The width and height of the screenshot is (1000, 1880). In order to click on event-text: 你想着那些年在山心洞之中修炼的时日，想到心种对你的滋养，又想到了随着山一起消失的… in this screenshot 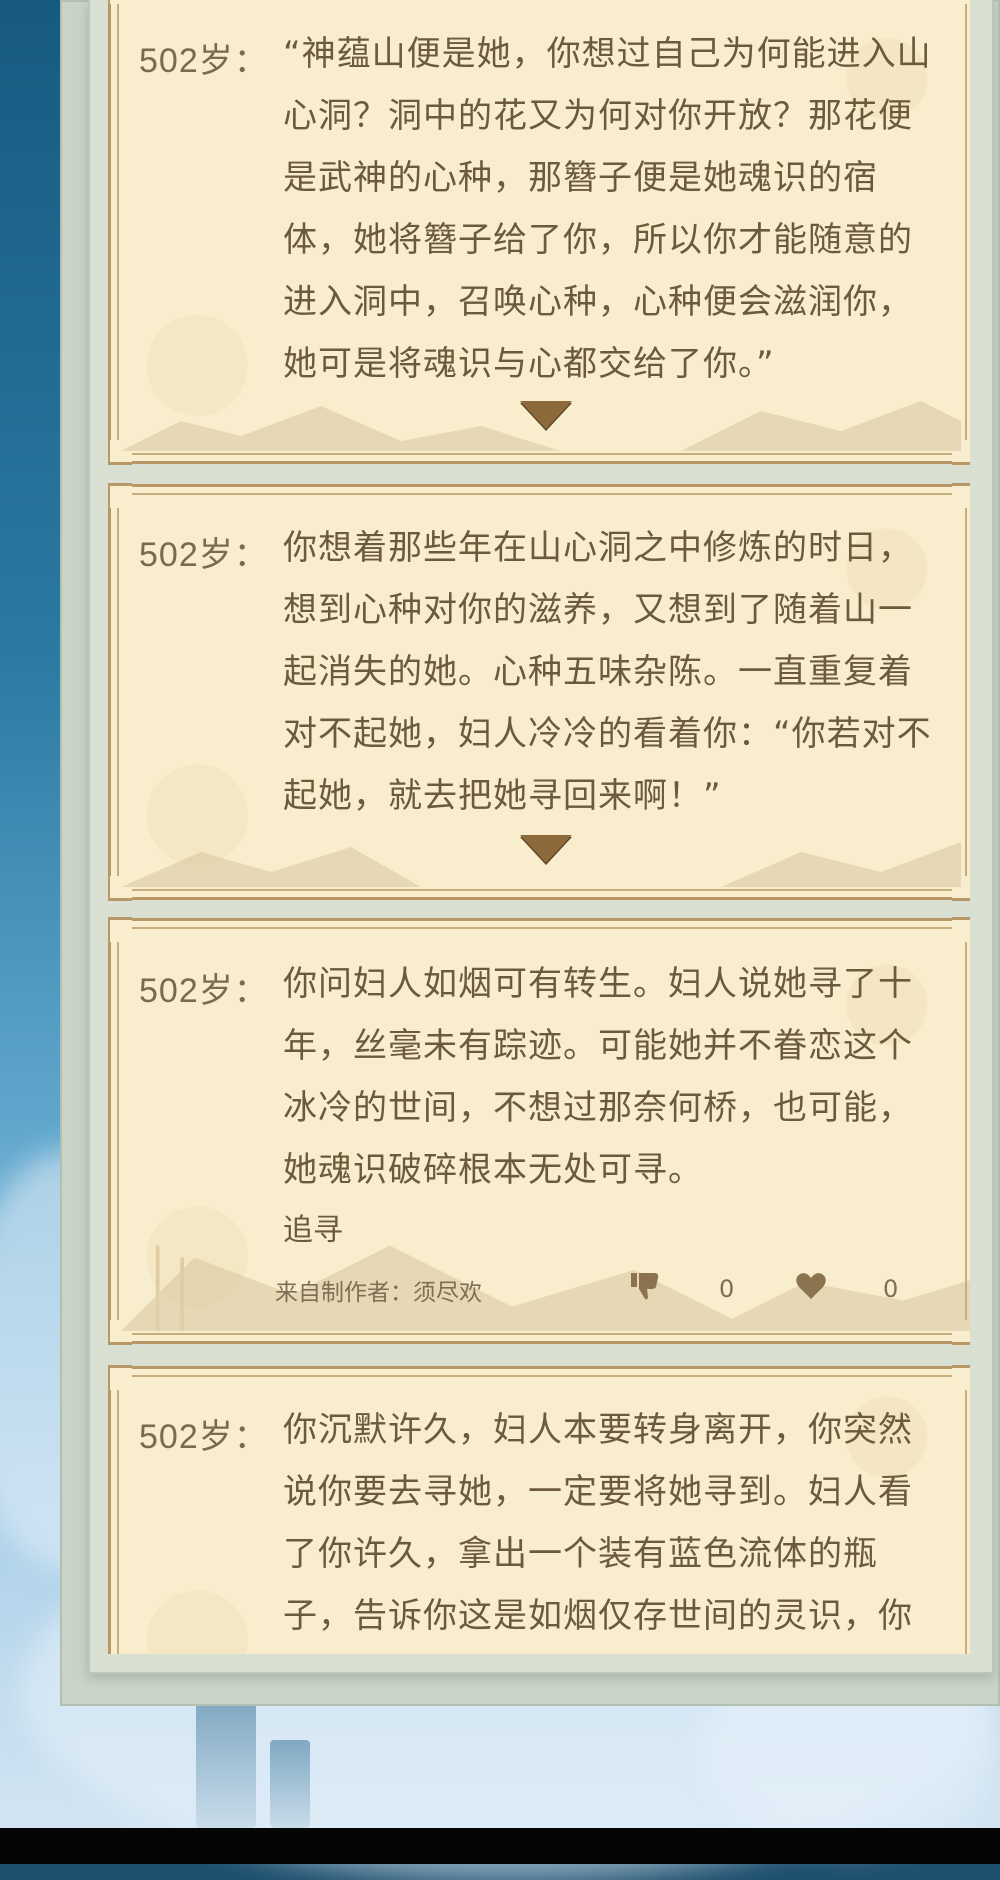, I will do `click(607, 672)`.